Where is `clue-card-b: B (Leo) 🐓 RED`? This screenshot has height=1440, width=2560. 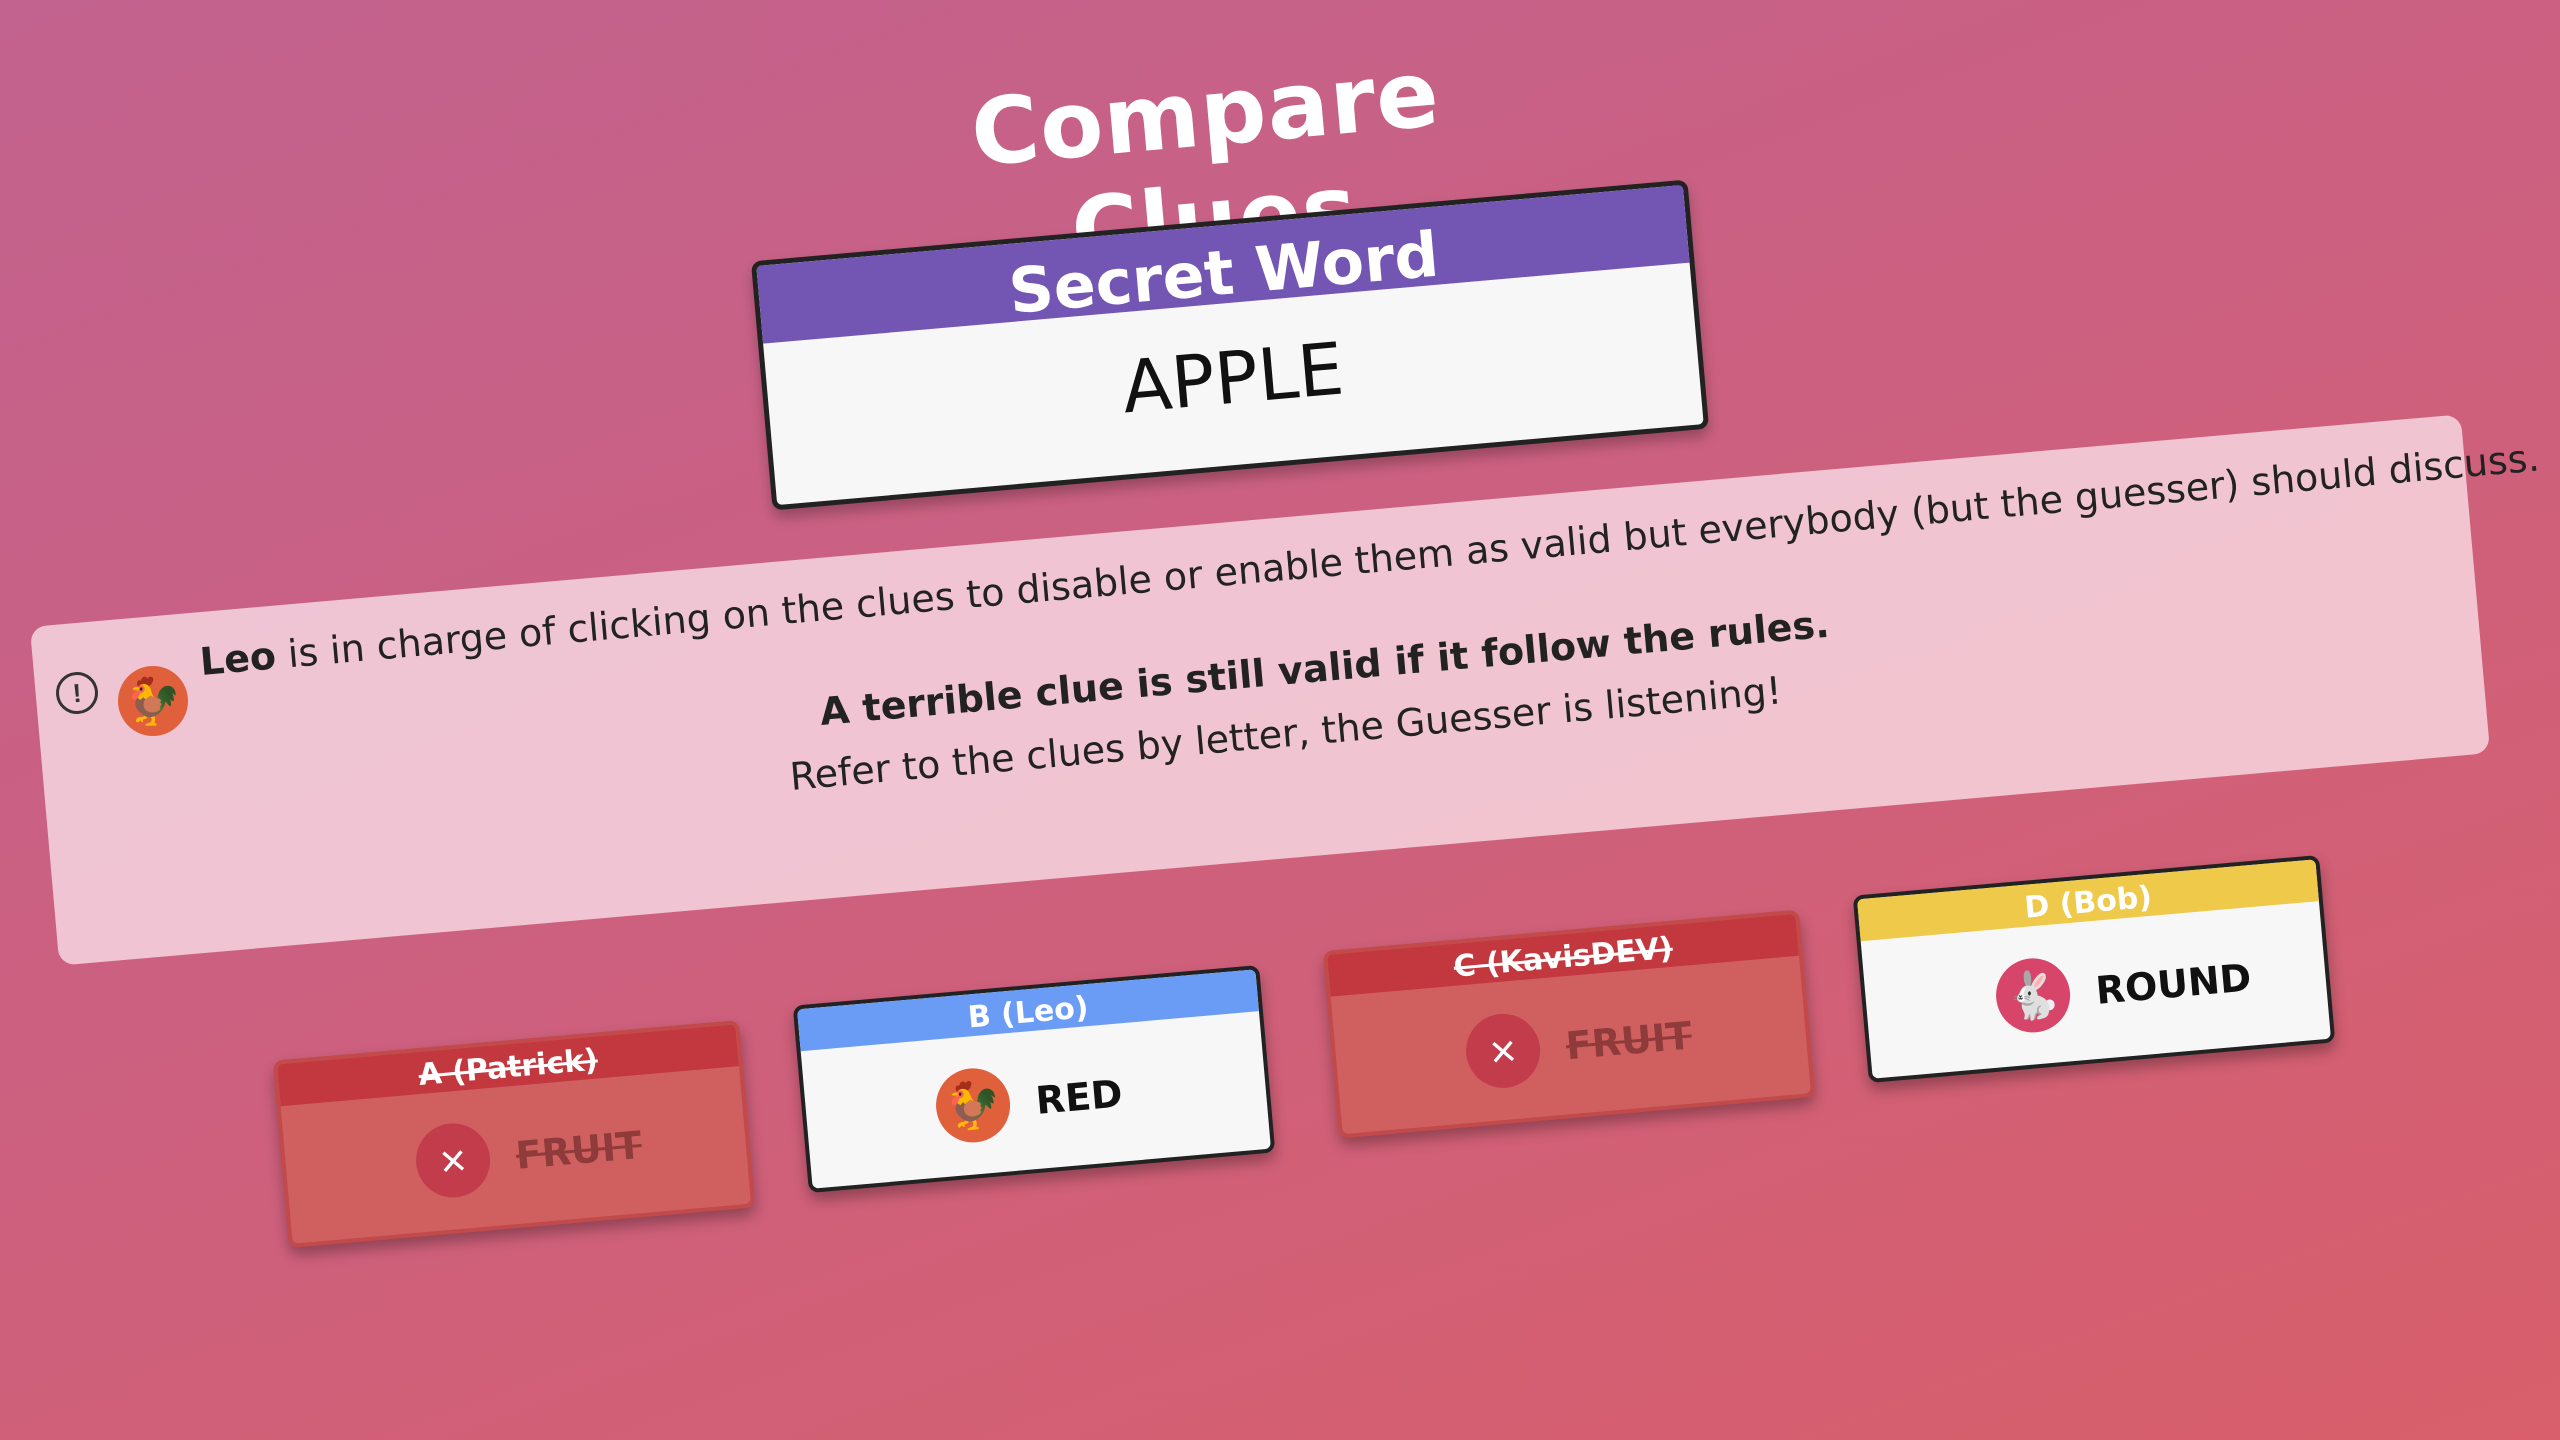 clue-card-b: B (Leo) 🐓 RED is located at coordinates (1034, 1079).